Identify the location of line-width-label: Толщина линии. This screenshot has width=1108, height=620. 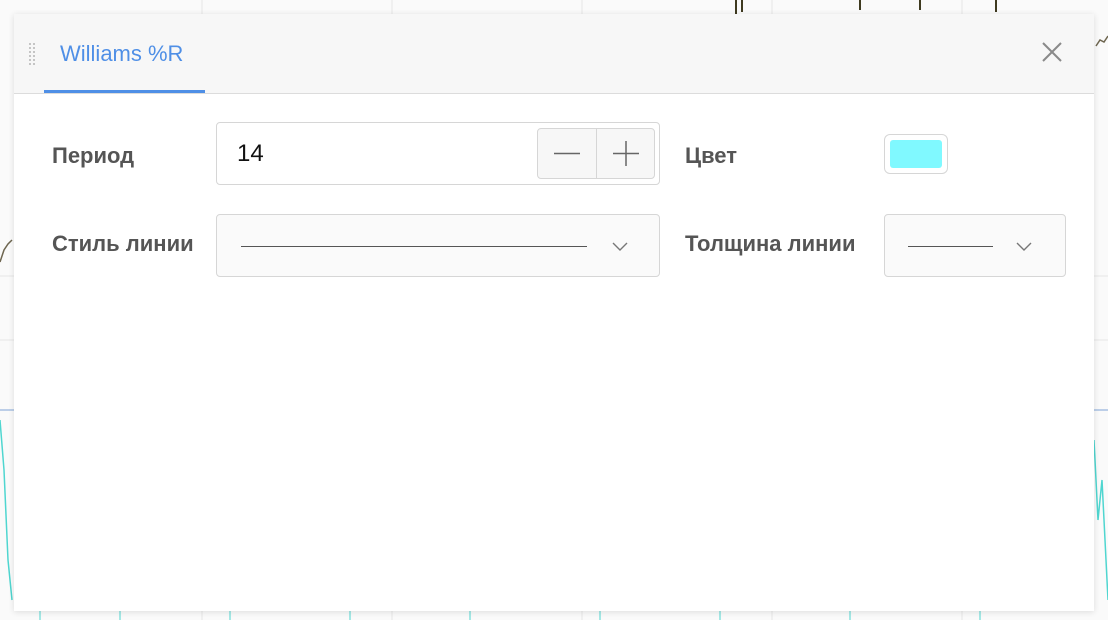
(770, 243).